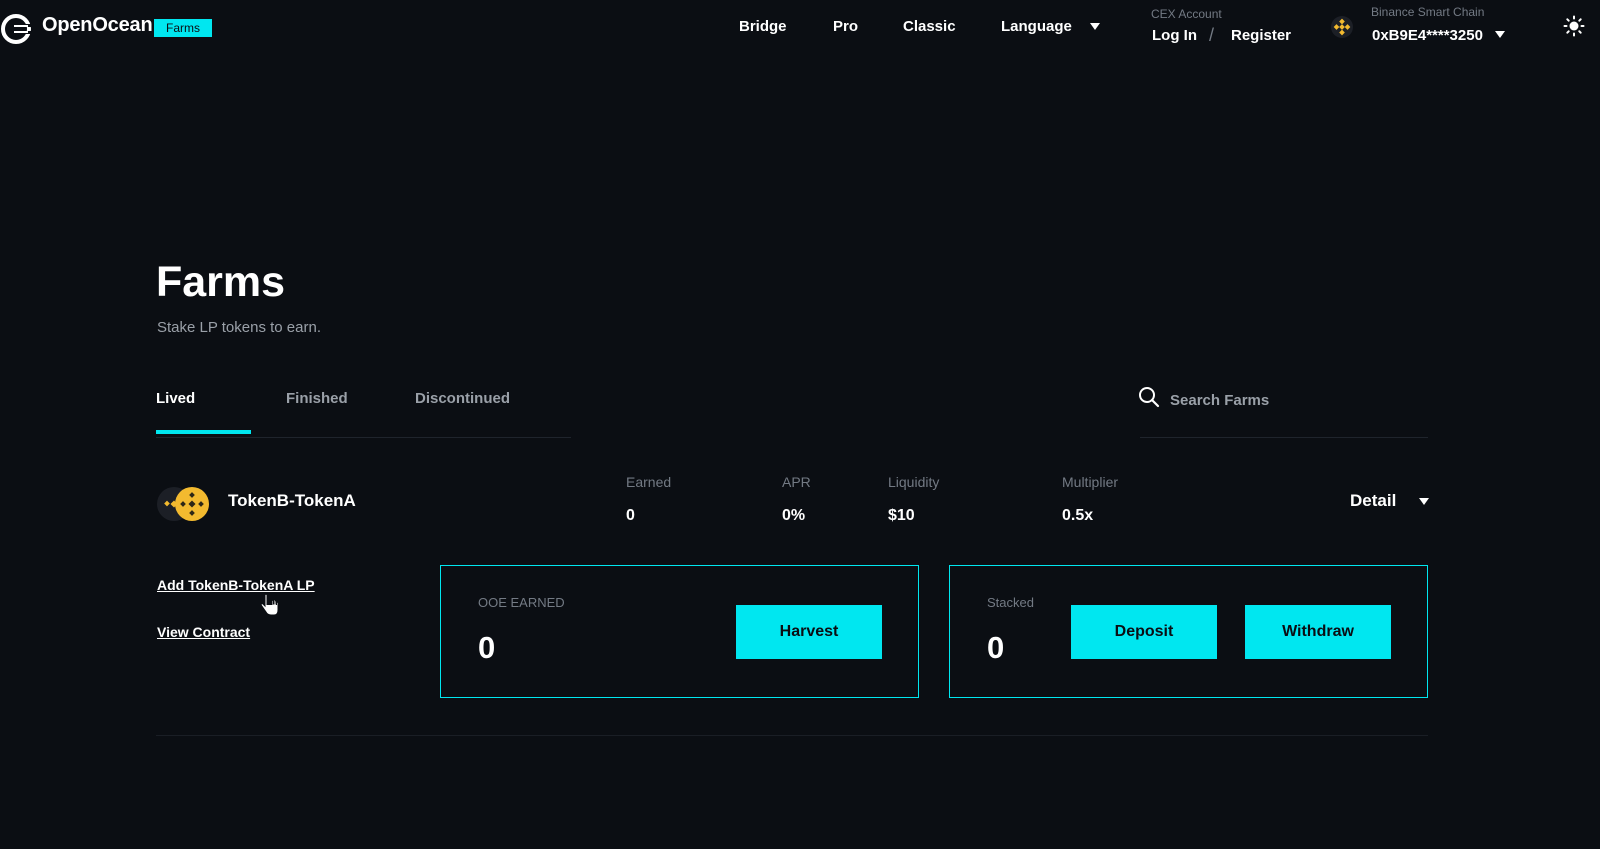  Describe the element at coordinates (845, 26) in the screenshot. I see `nav-pro: Pro` at that location.